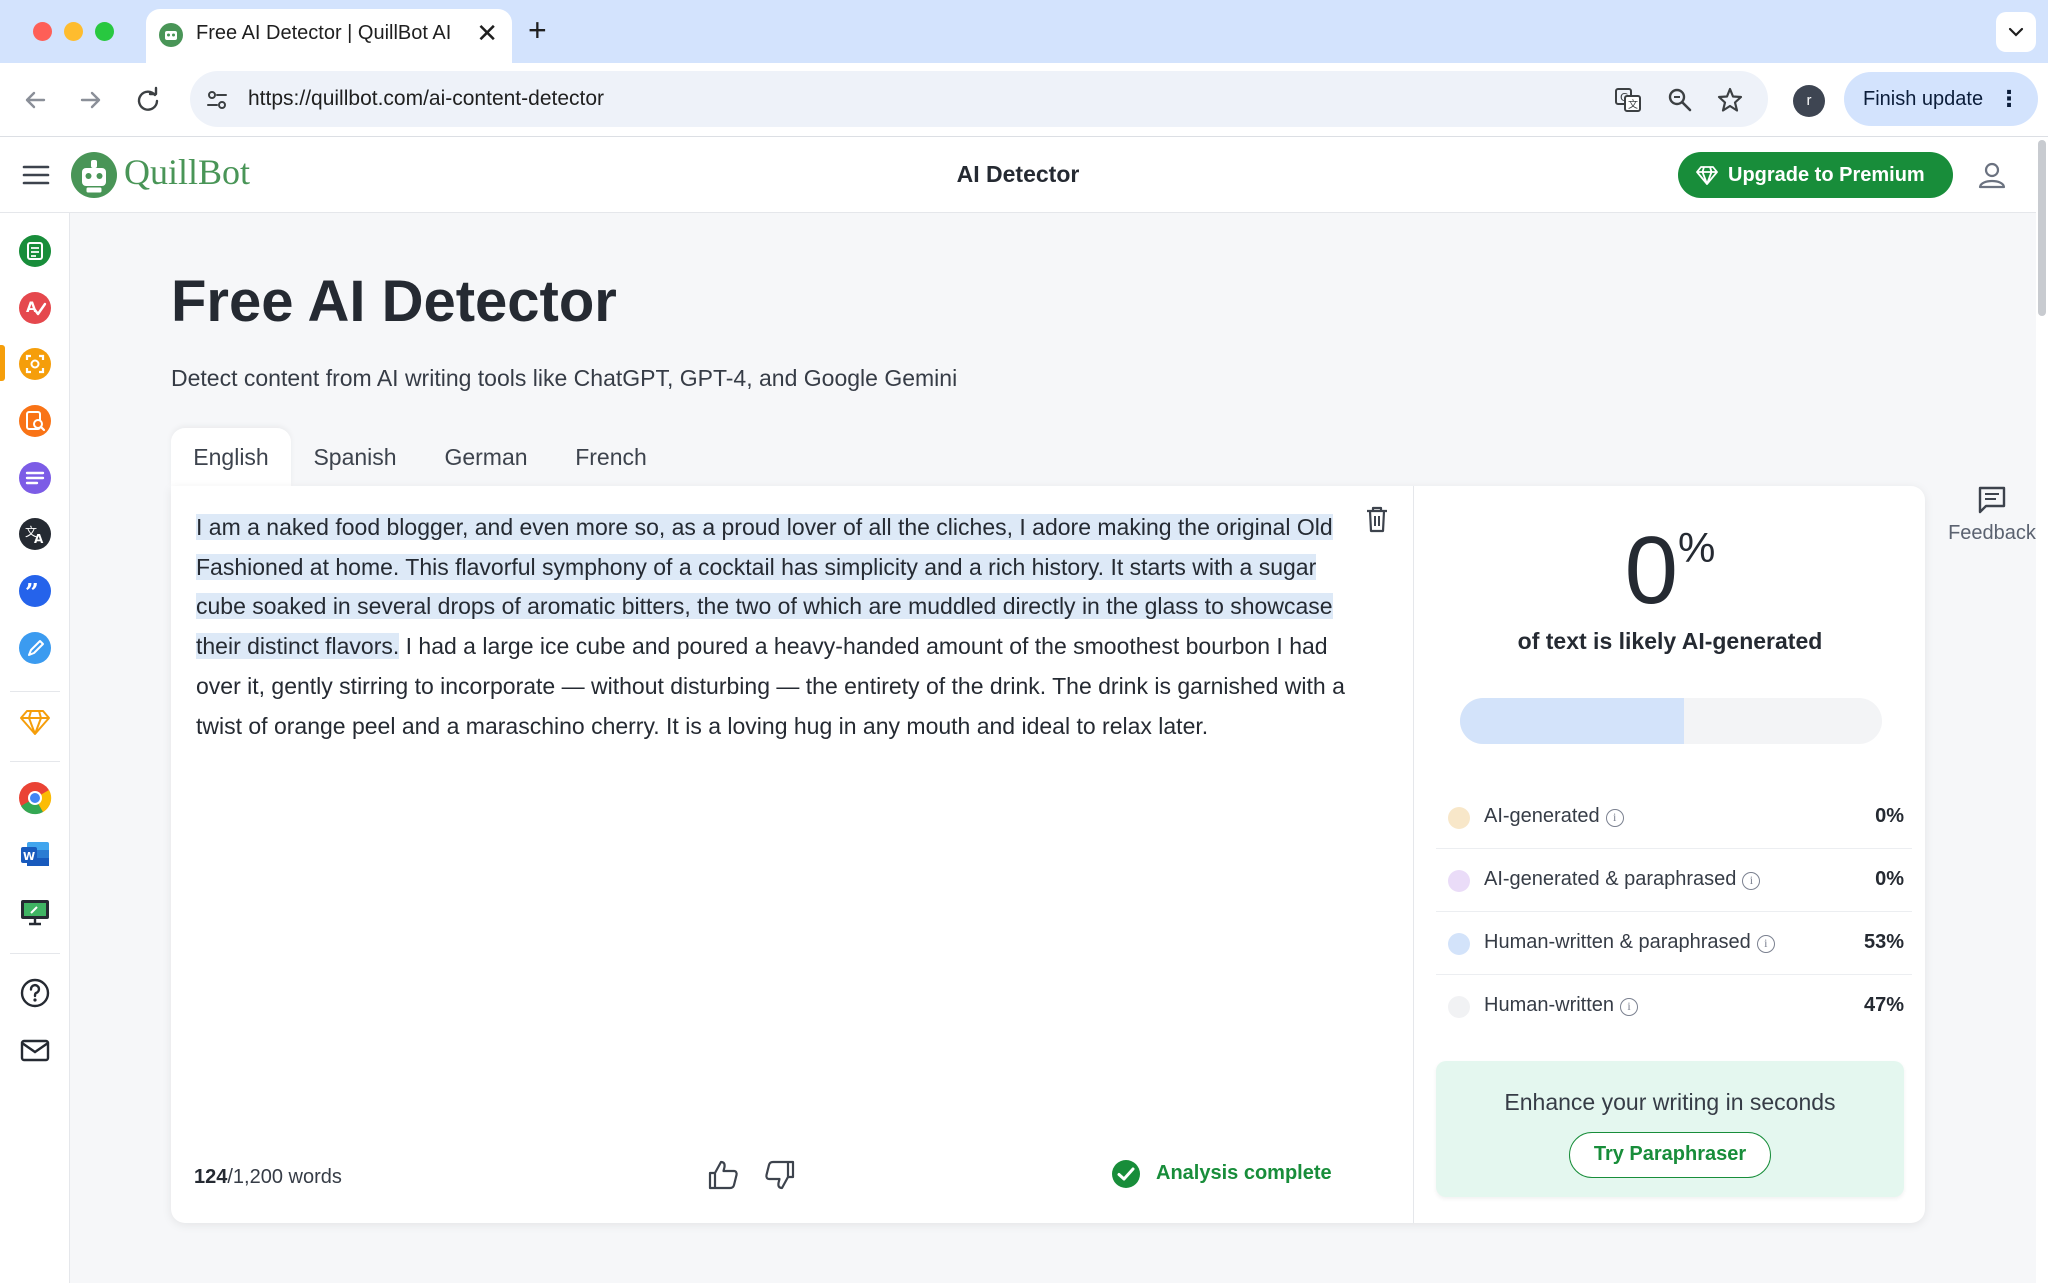 Image resolution: width=2048 pixels, height=1283 pixels. I want to click on sidebar-item-plagiarism-checker, so click(35, 421).